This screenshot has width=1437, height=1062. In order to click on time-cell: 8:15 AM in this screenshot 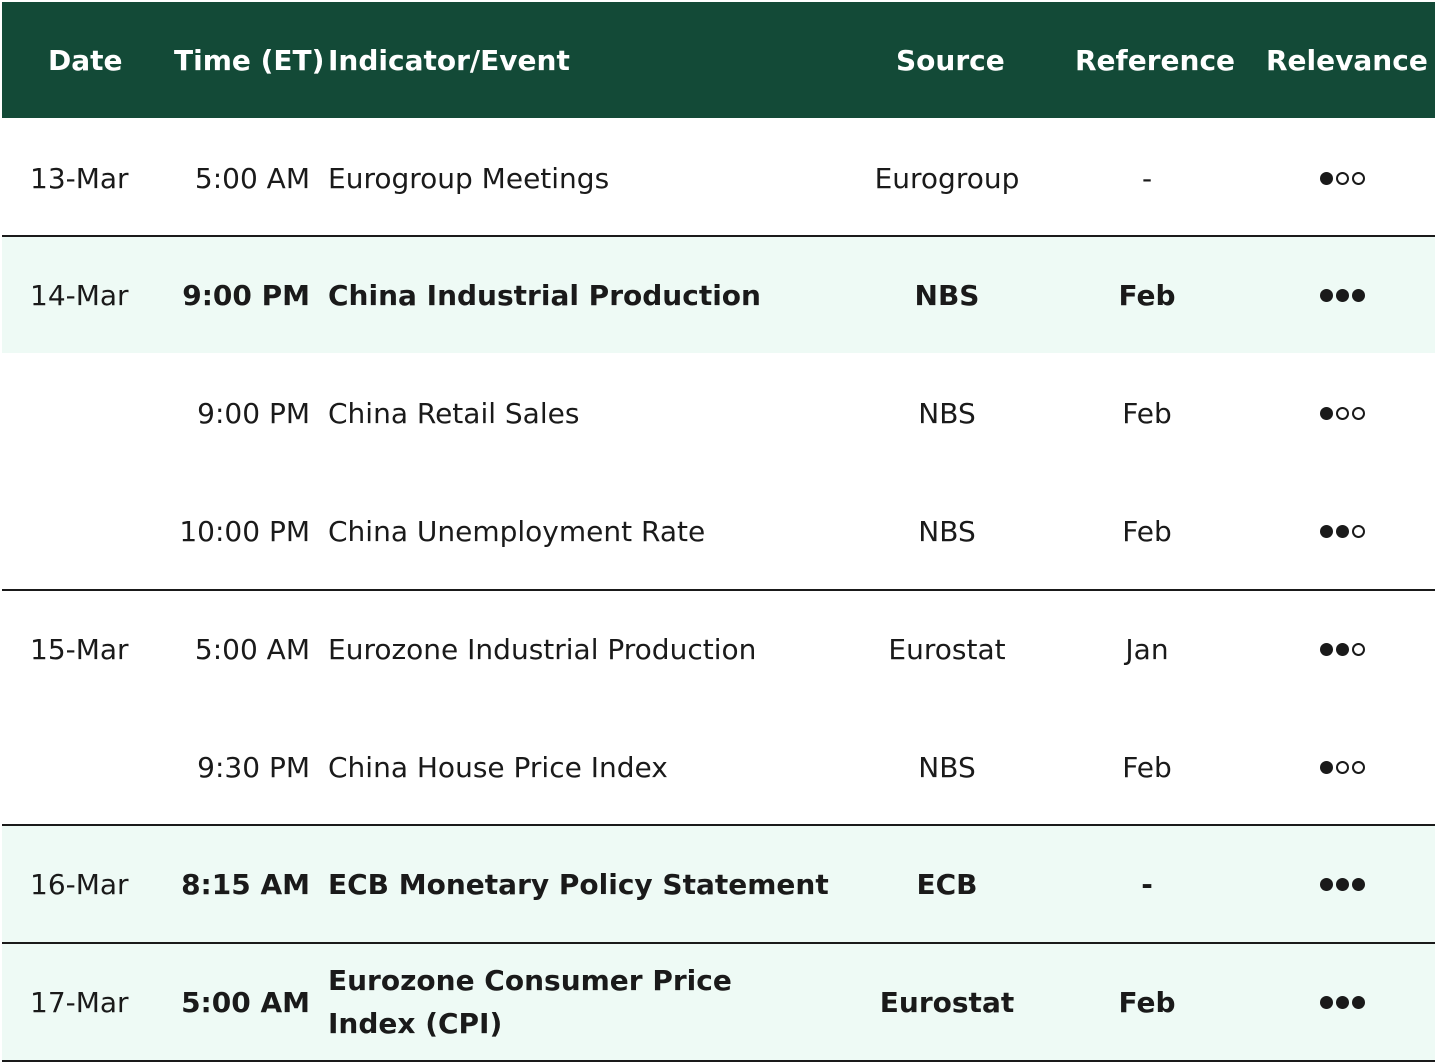, I will do `click(245, 884)`.